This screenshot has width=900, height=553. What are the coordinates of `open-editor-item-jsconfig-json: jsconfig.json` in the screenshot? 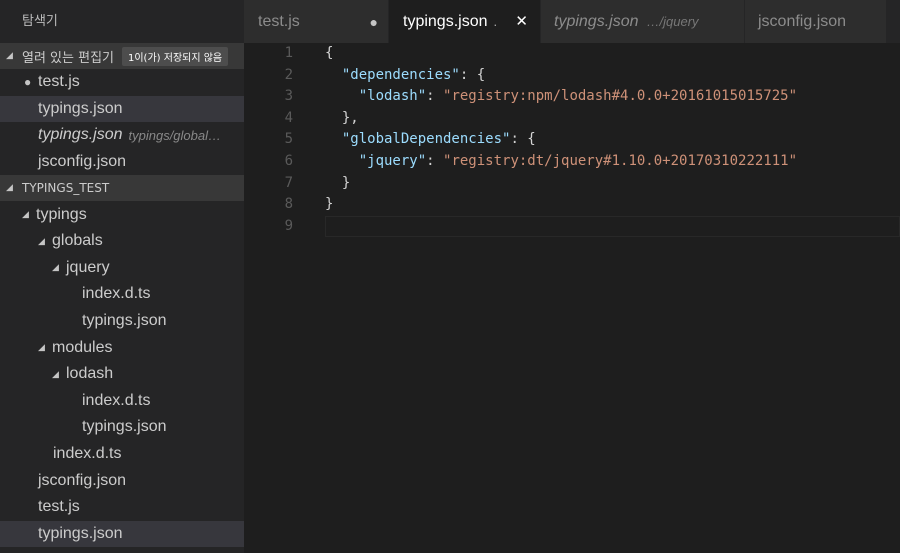 It's located at (122, 162).